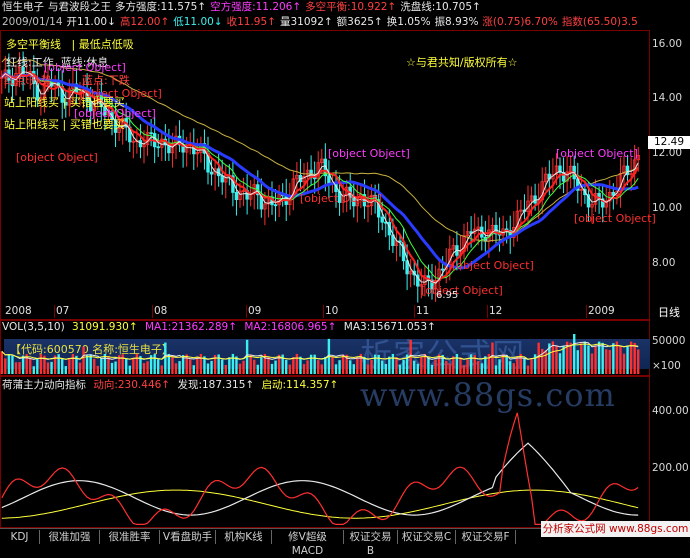  I want to click on indicator-tab-3: V看盘助手, so click(188, 537).